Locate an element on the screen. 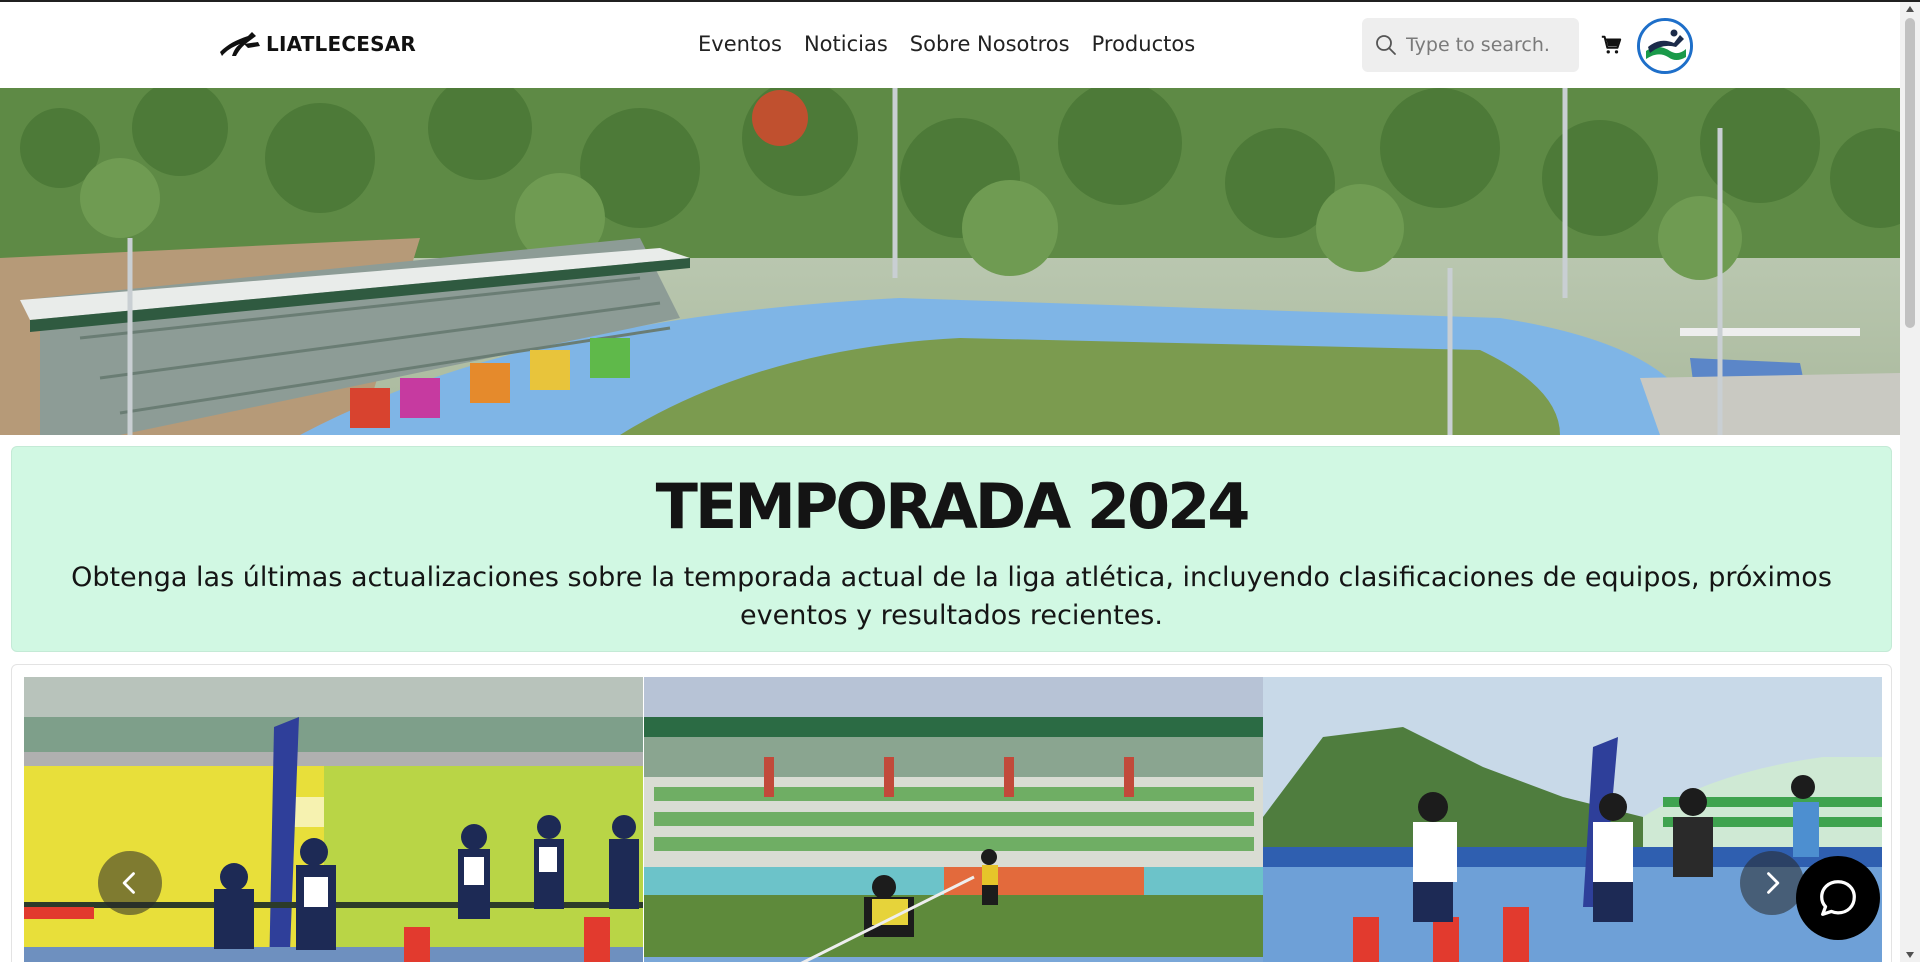 The image size is (1920, 962). season-title: TEMPORADA 2024 is located at coordinates (953, 506).